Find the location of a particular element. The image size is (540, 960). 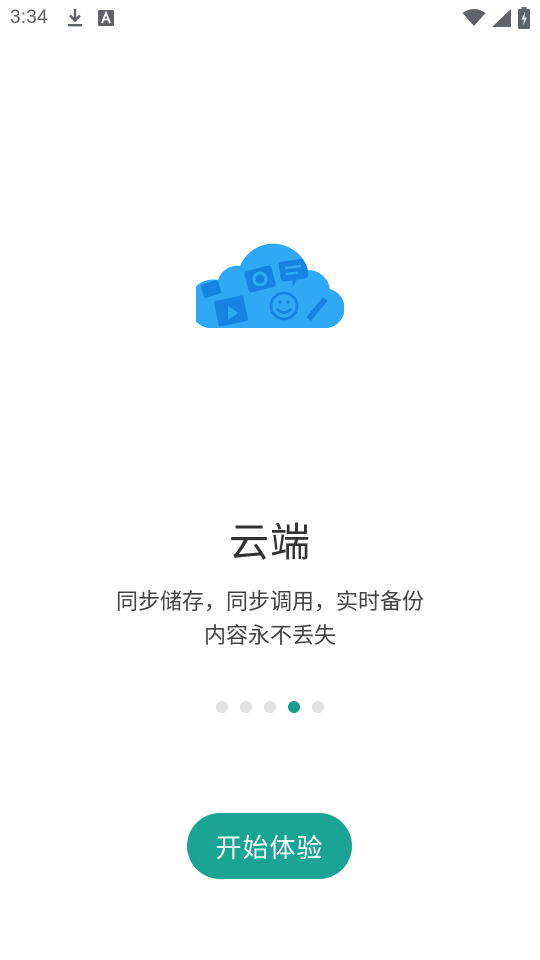

start-experience-button: 开始体验 is located at coordinates (269, 846).